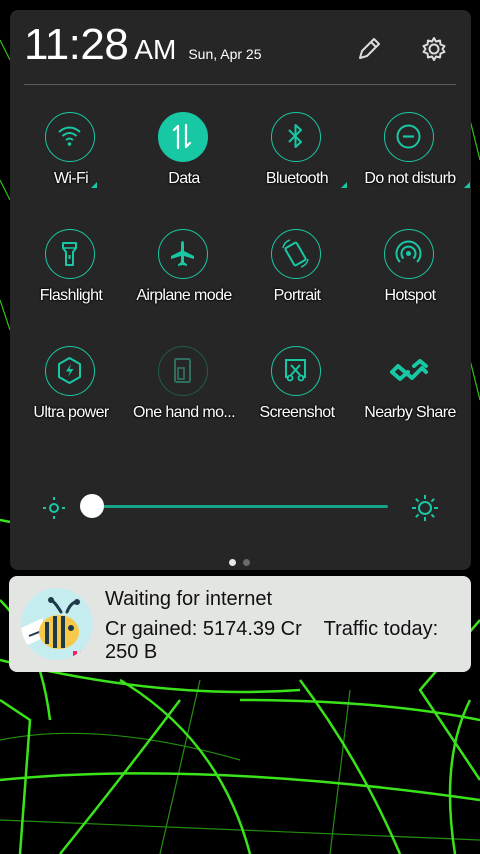  Describe the element at coordinates (189, 599) in the screenshot. I see `notification-title: Waiting for internet` at that location.